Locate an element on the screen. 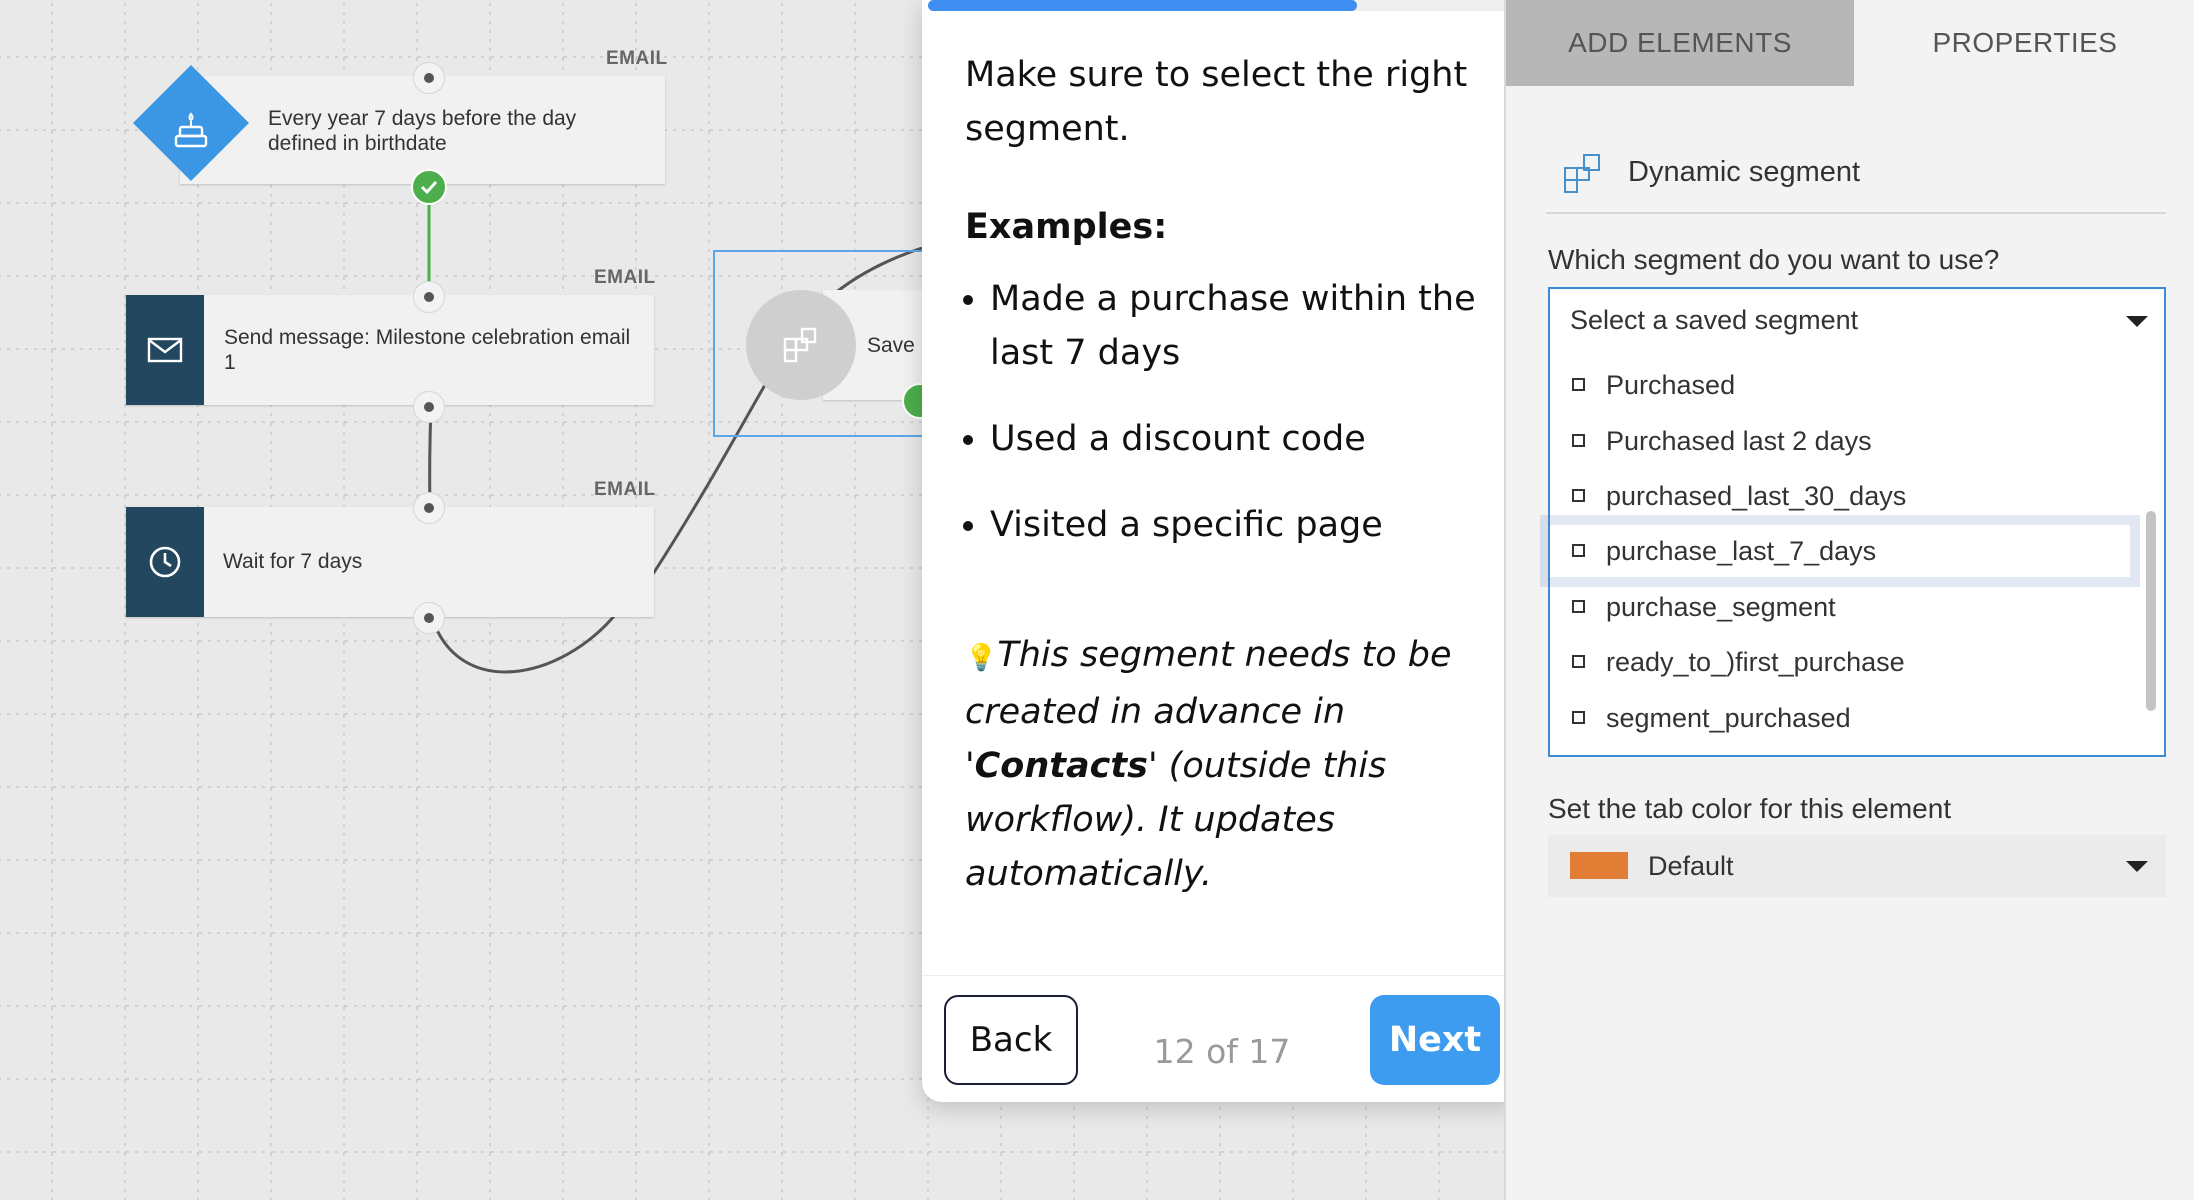 The height and width of the screenshot is (1200, 2194). option-label: purchase_segment is located at coordinates (1721, 607).